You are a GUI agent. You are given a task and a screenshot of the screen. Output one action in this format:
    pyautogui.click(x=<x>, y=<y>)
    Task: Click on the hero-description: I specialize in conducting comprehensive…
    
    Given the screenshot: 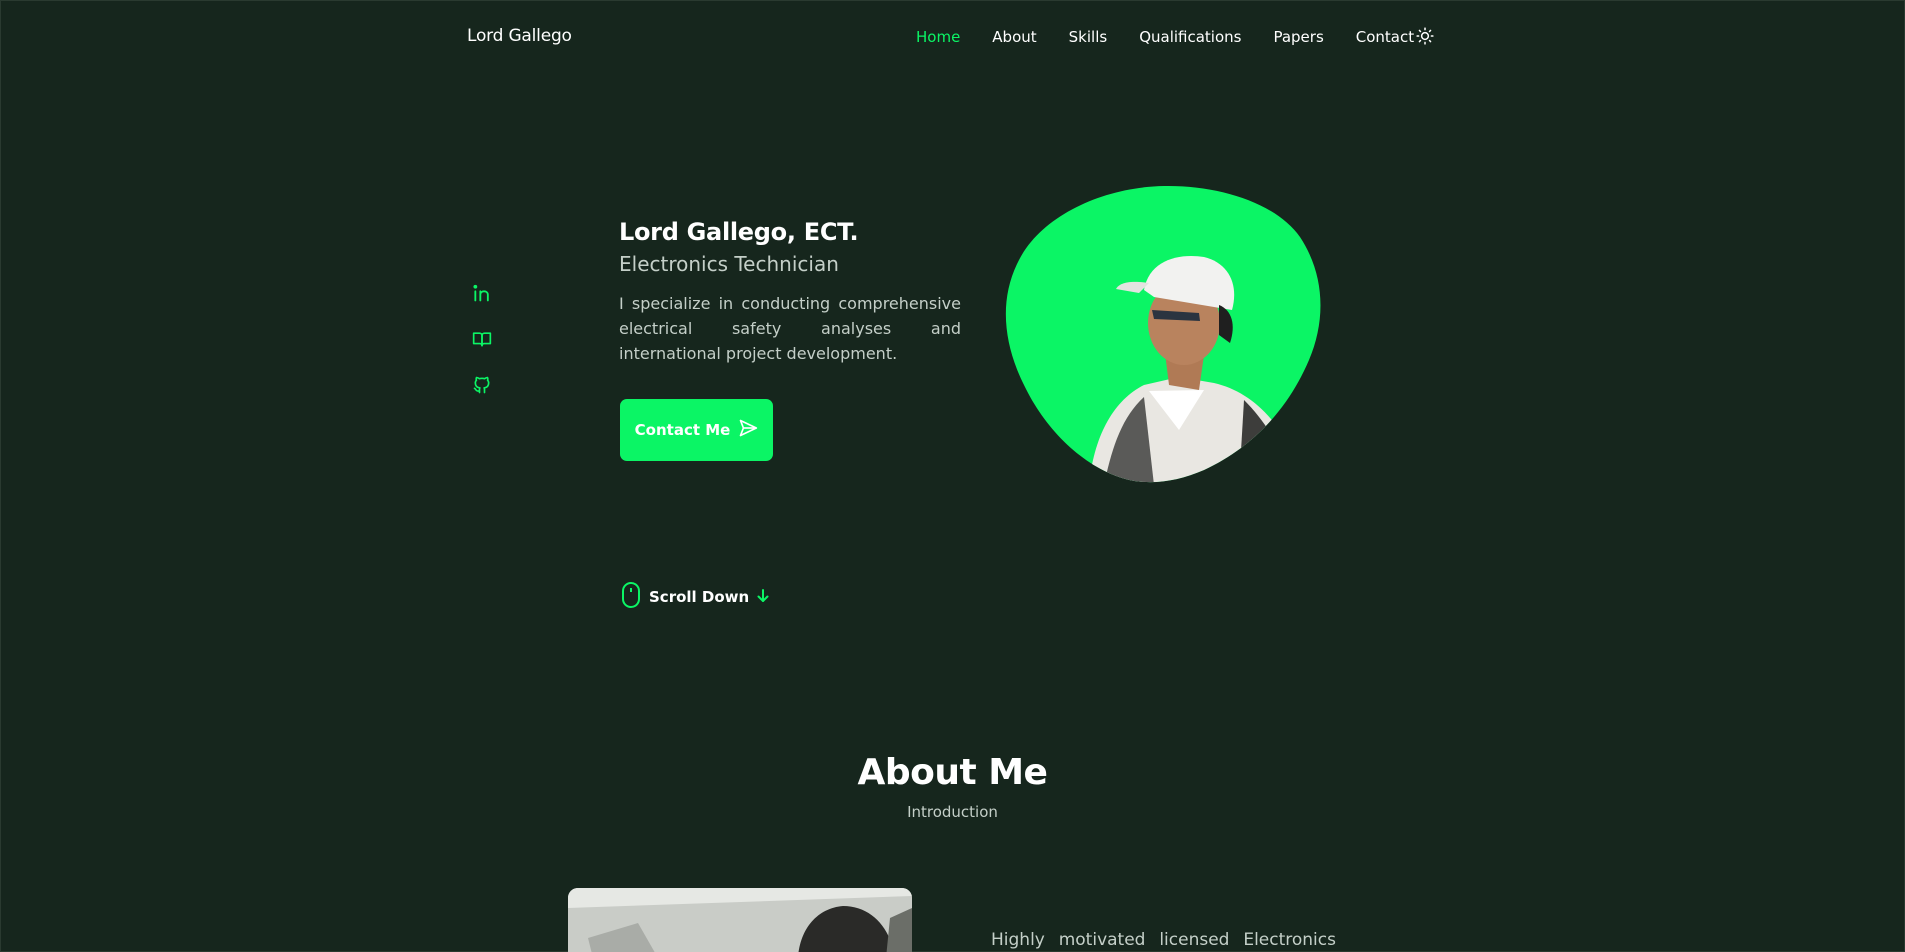 What is the action you would take?
    pyautogui.click(x=790, y=328)
    